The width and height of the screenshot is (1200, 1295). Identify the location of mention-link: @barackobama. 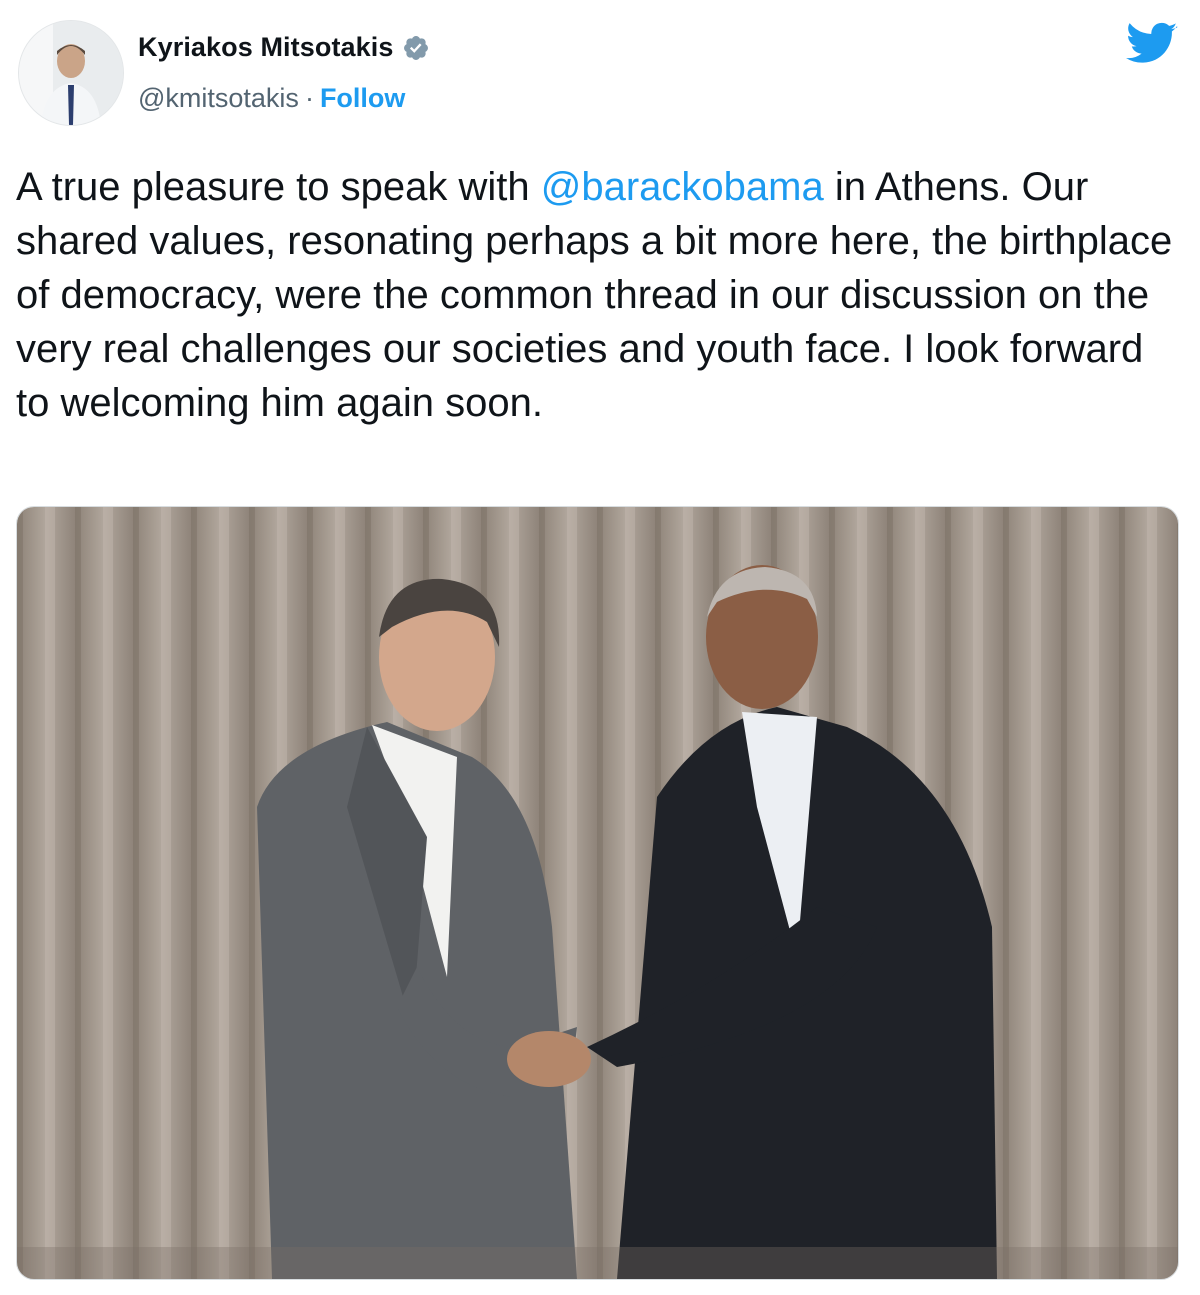
(682, 187).